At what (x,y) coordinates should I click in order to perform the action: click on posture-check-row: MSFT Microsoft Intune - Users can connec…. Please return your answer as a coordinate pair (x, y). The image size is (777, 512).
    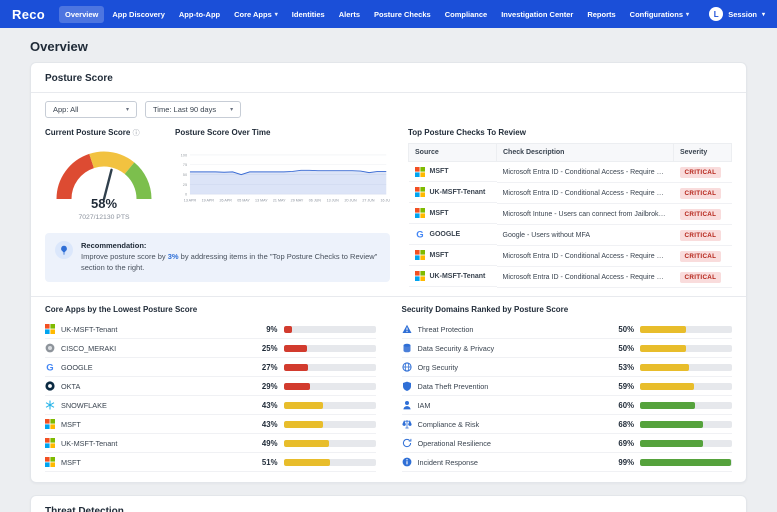
    Looking at the image, I should click on (570, 214).